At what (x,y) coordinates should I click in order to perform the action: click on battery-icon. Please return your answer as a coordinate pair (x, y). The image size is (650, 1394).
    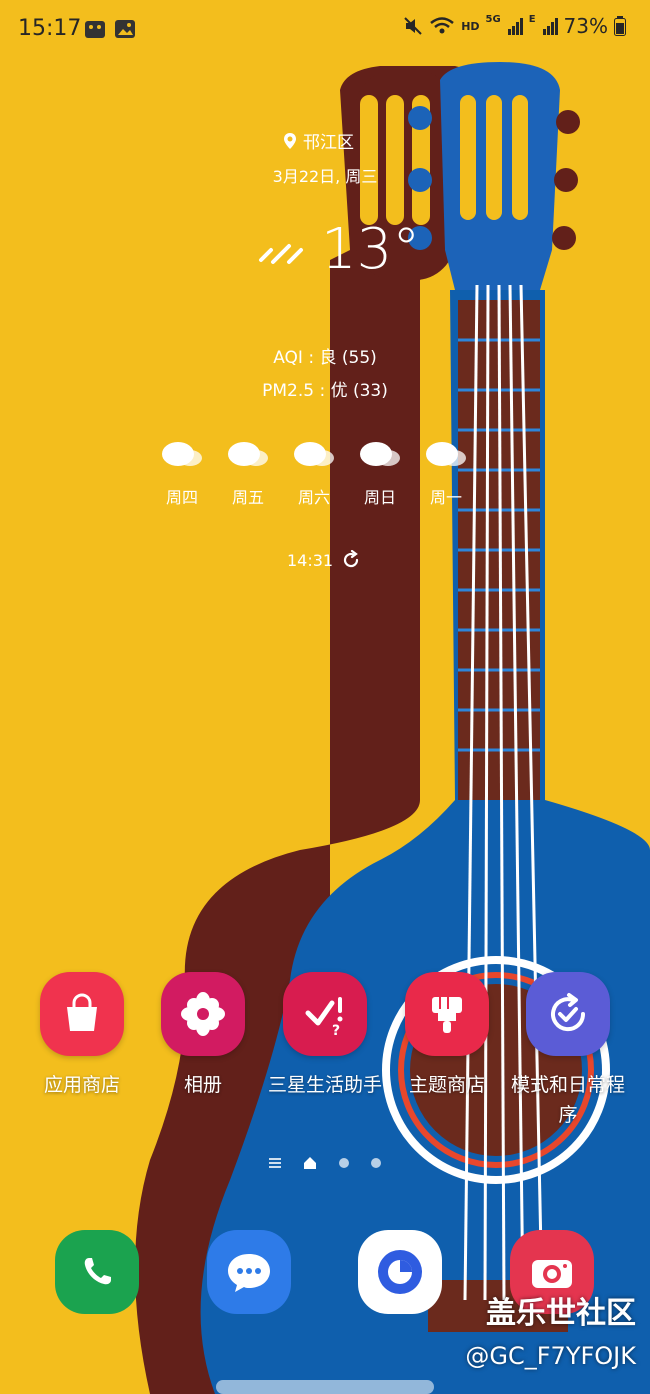
    Looking at the image, I should click on (620, 26).